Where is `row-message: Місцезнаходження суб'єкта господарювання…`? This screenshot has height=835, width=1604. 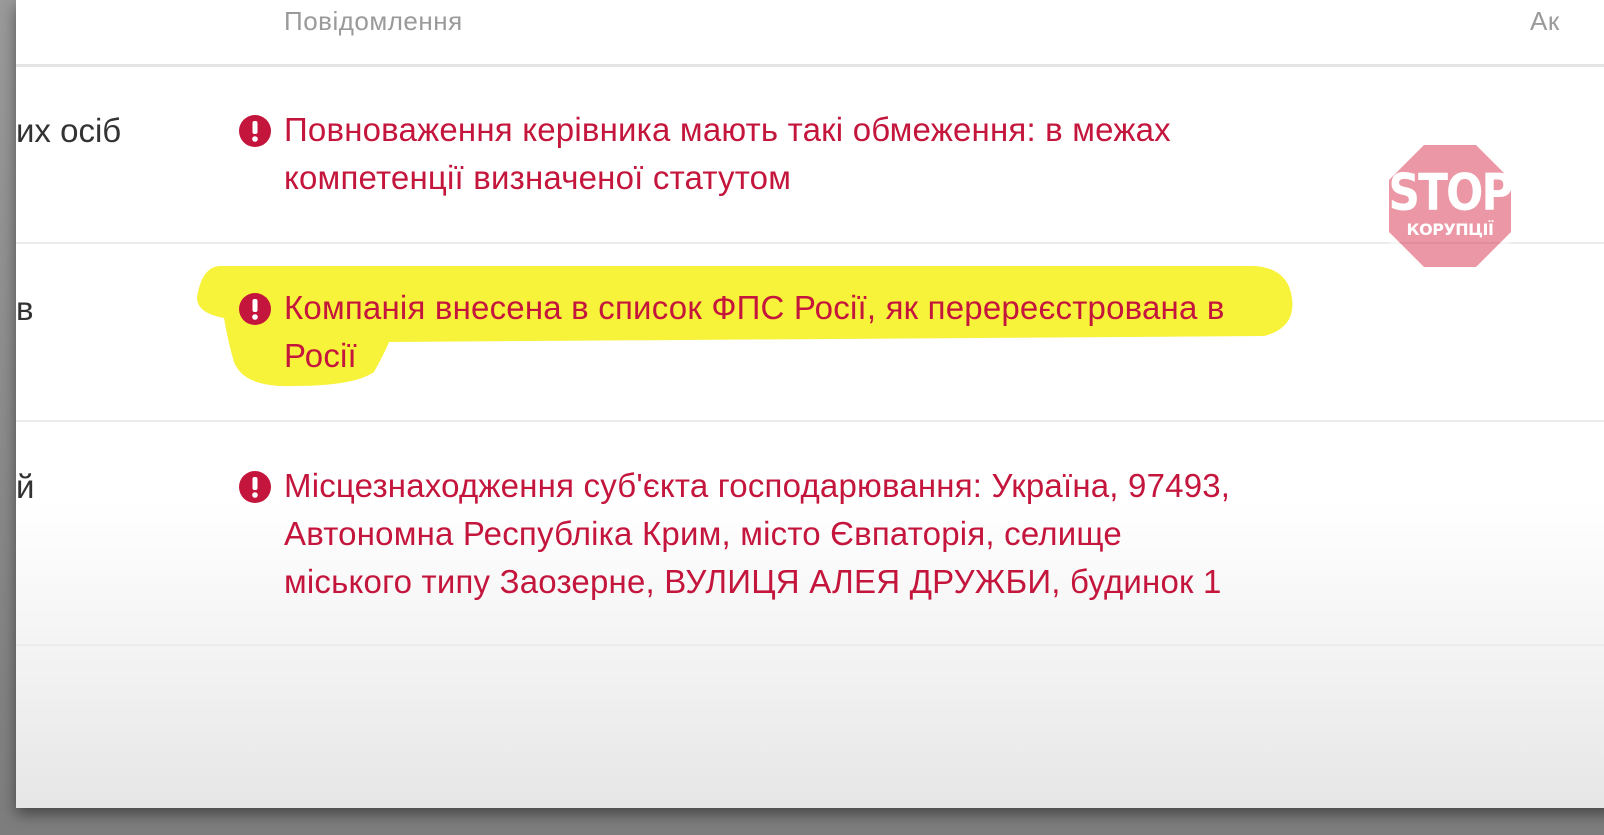
row-message: Місцезнаходження суб'єкта господарювання… is located at coordinates (757, 534).